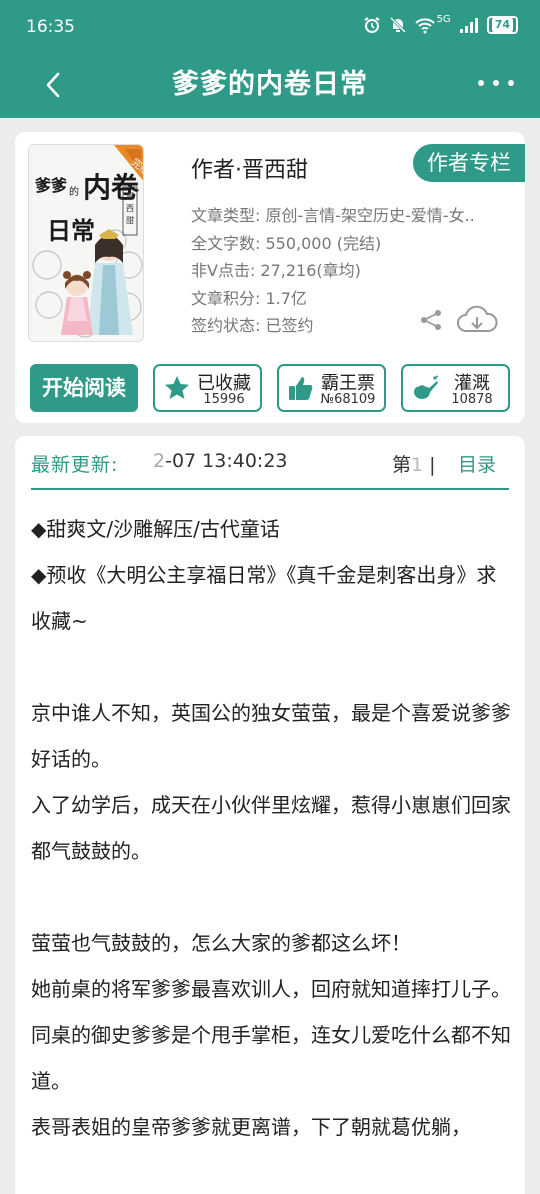 The width and height of the screenshot is (540, 1194). What do you see at coordinates (424, 26) in the screenshot?
I see `wifi-icon` at bounding box center [424, 26].